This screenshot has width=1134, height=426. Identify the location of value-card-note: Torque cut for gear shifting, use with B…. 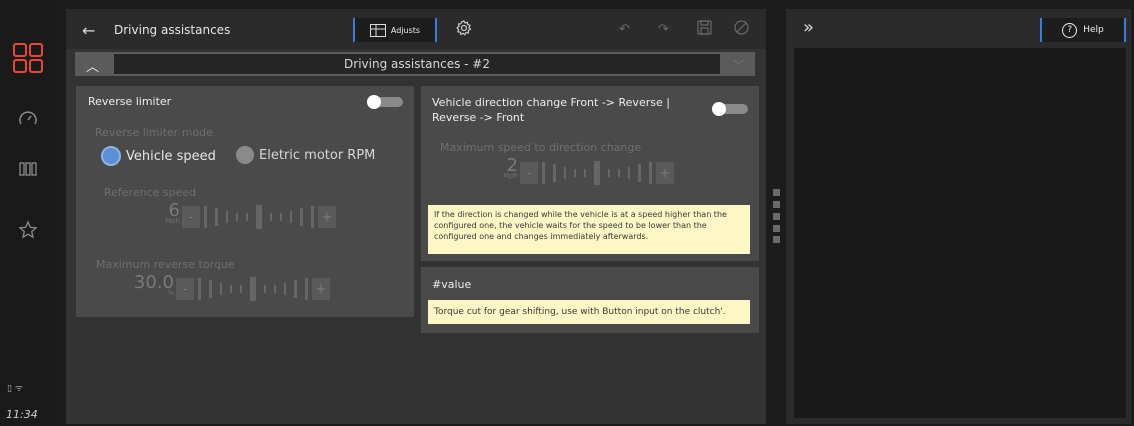
(589, 312).